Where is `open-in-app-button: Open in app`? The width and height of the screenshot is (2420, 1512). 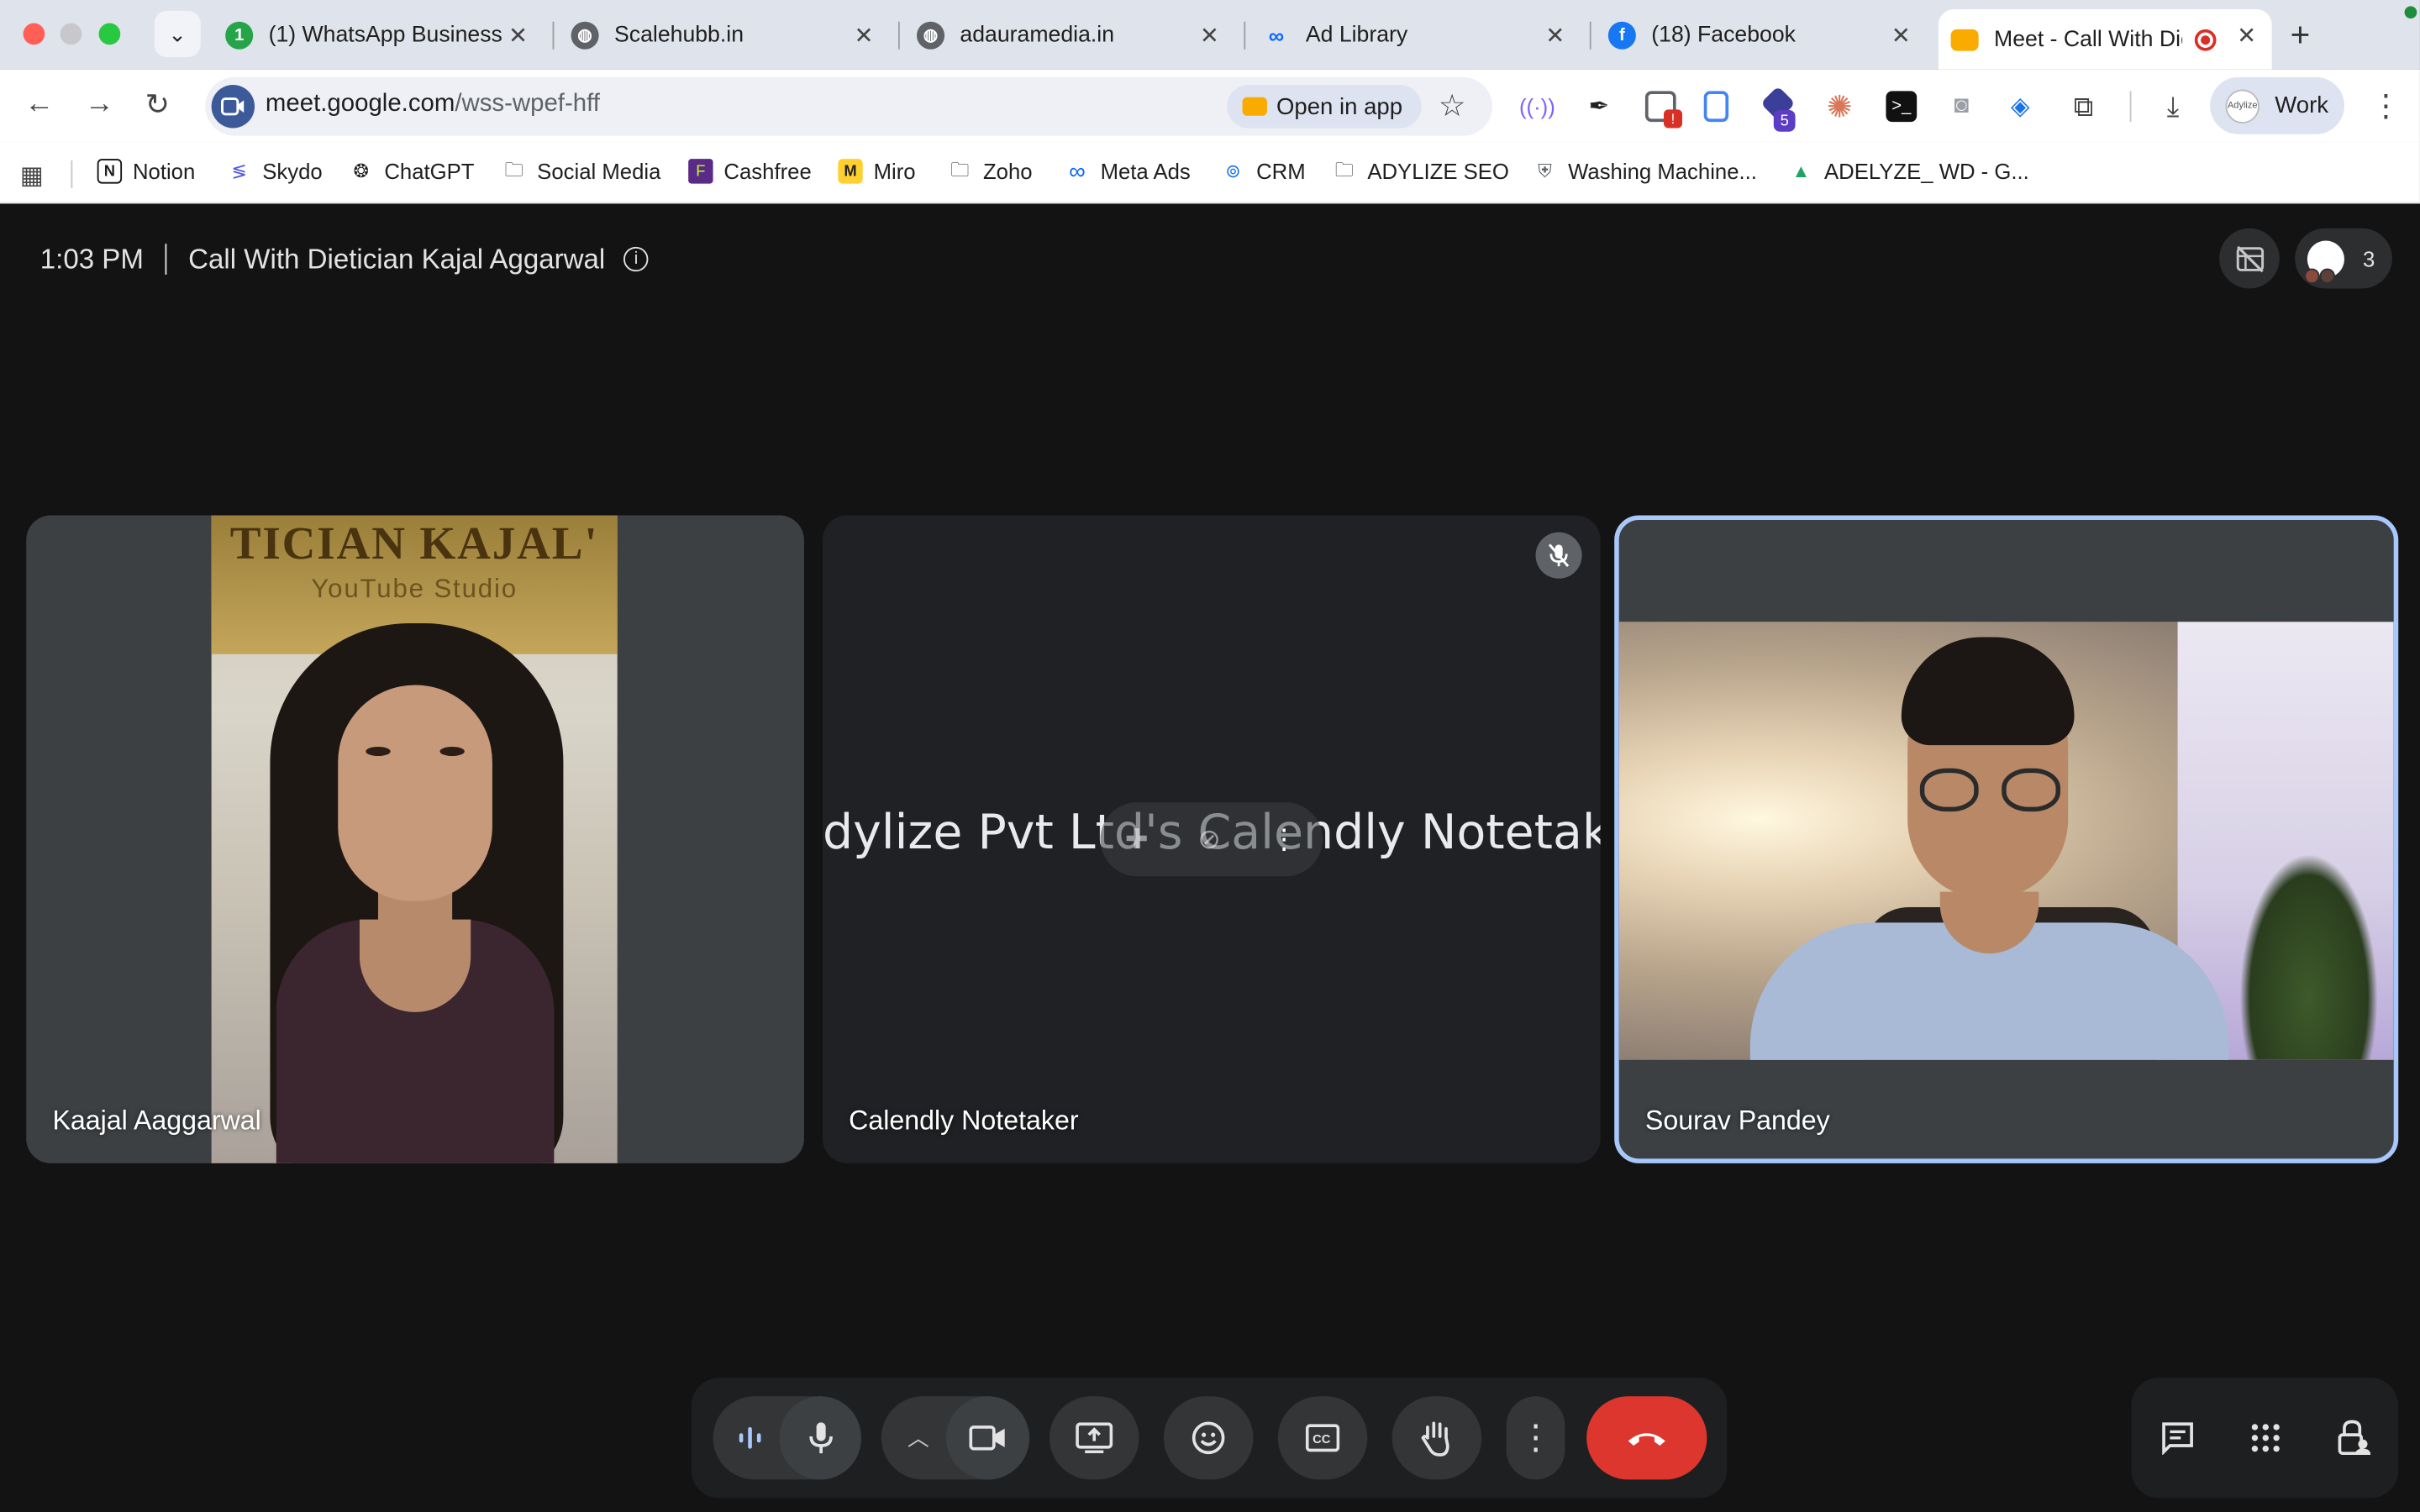
open-in-app-button: Open in app is located at coordinates (1324, 107).